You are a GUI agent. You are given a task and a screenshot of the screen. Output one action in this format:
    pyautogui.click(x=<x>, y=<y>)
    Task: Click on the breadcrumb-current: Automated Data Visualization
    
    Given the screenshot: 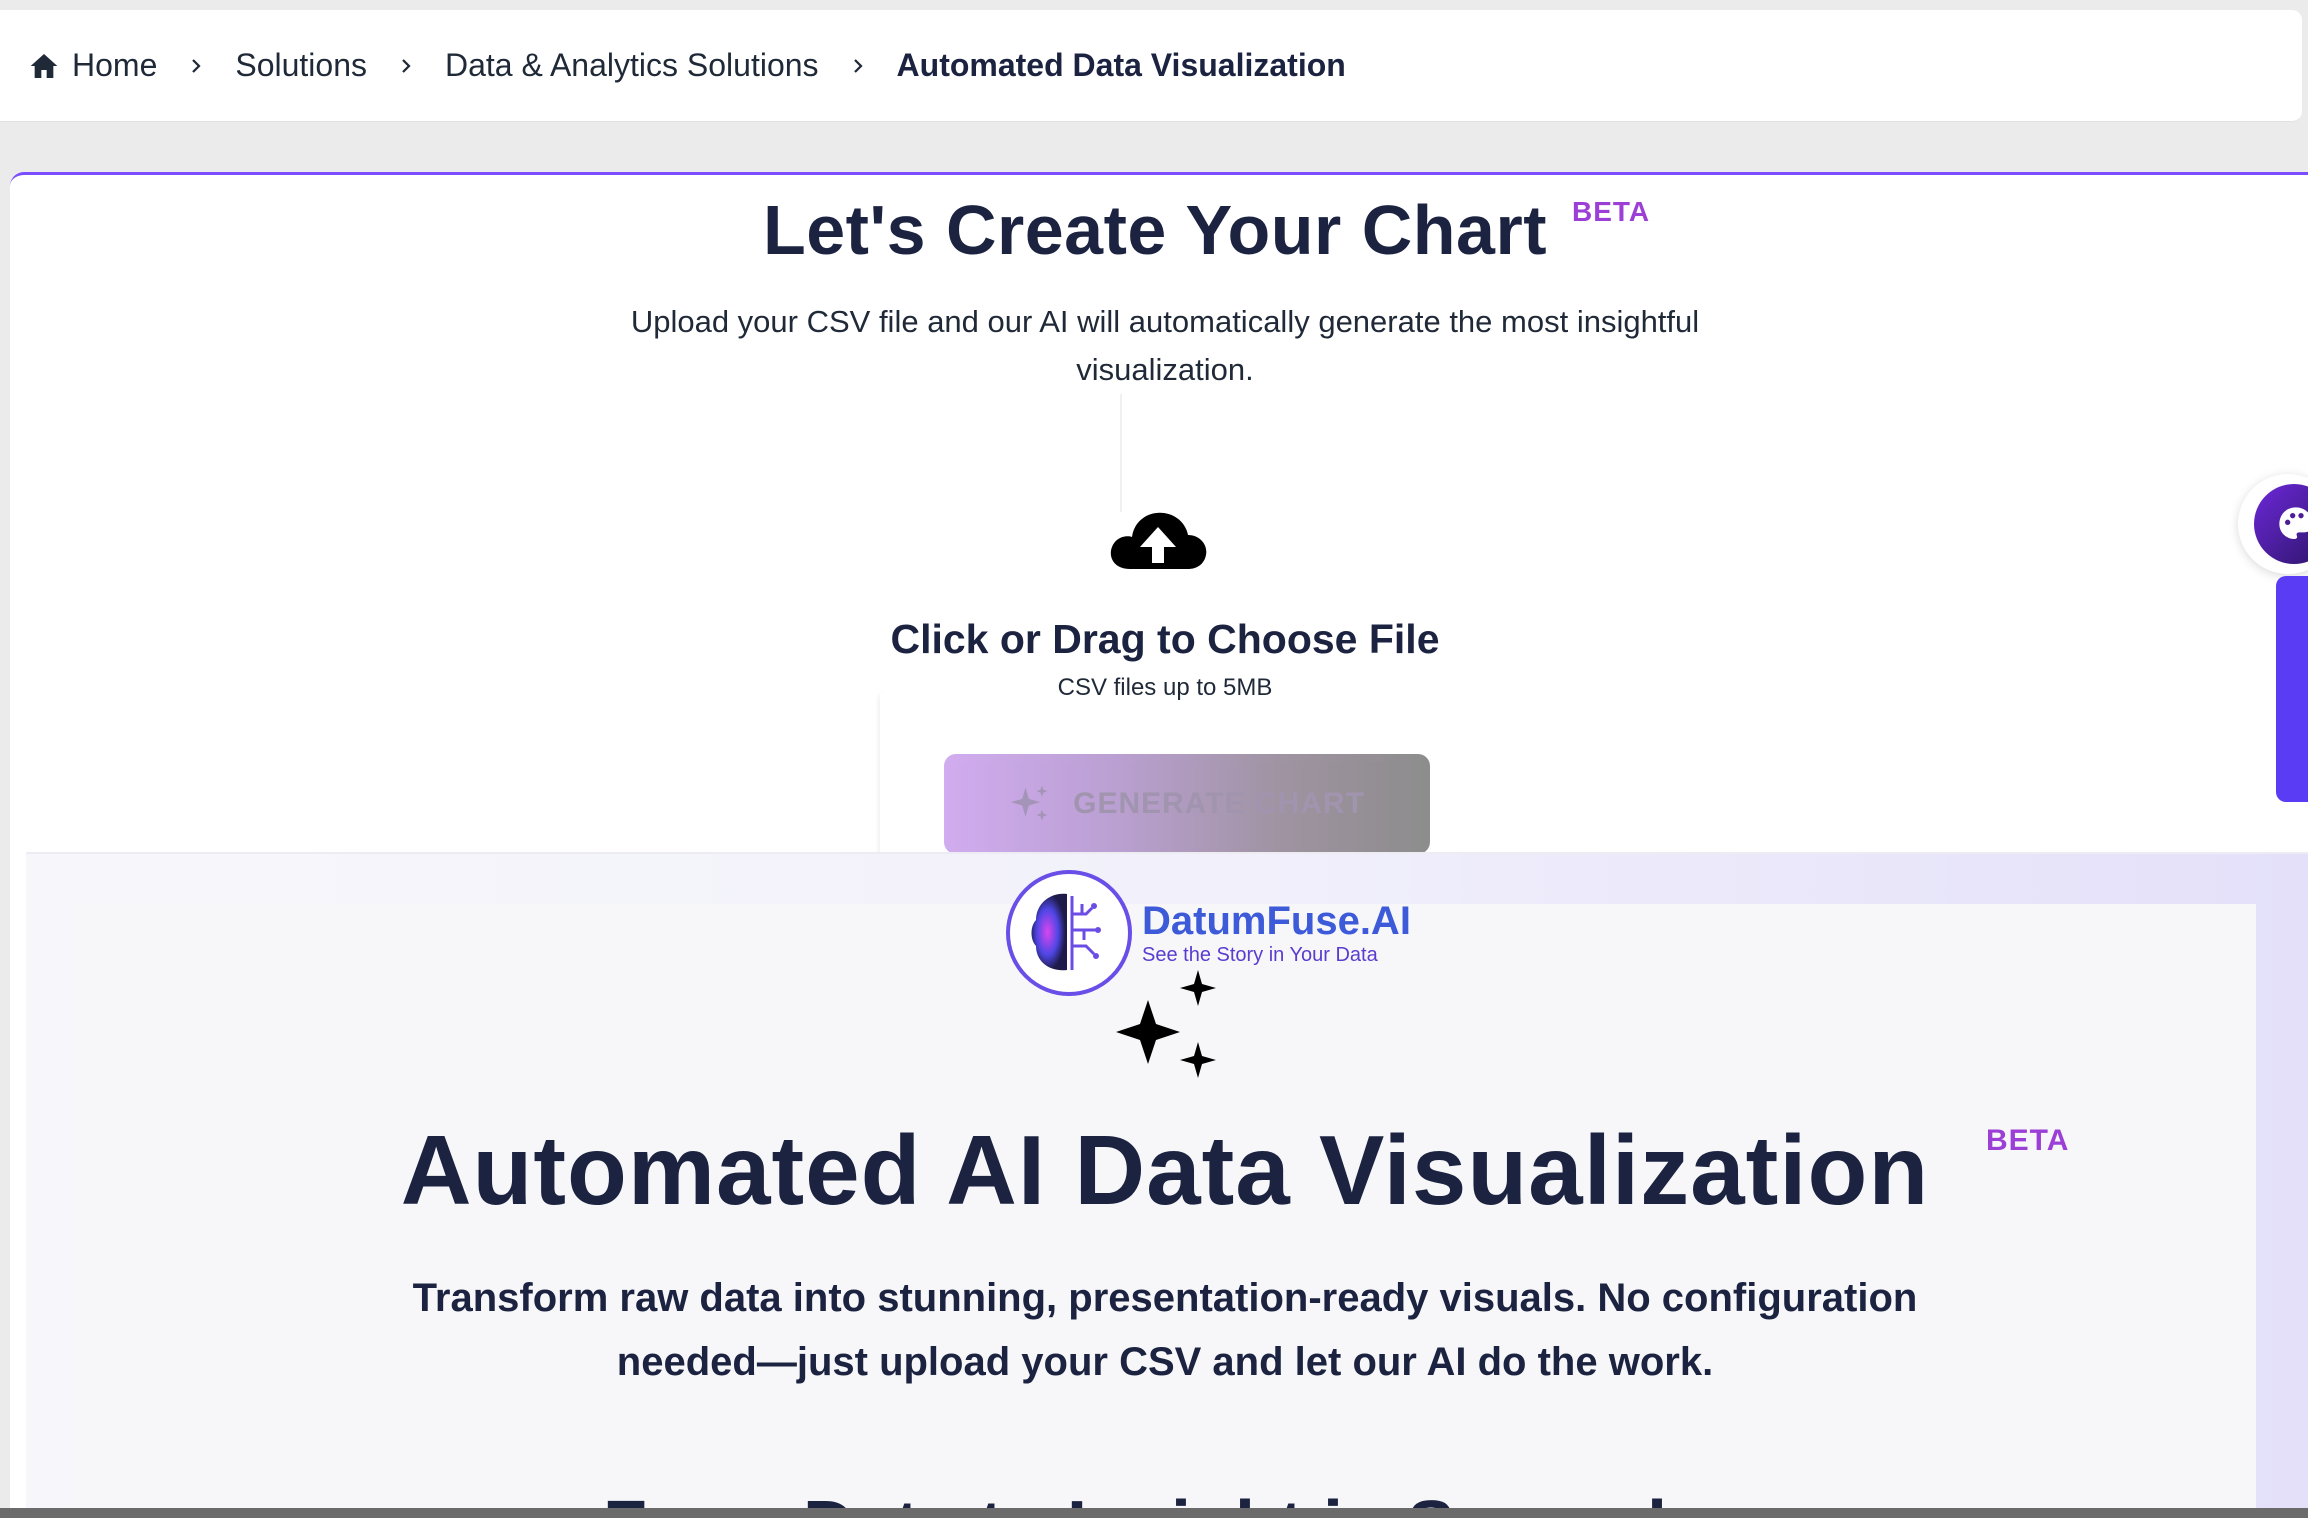 What is the action you would take?
    pyautogui.click(x=1121, y=65)
    